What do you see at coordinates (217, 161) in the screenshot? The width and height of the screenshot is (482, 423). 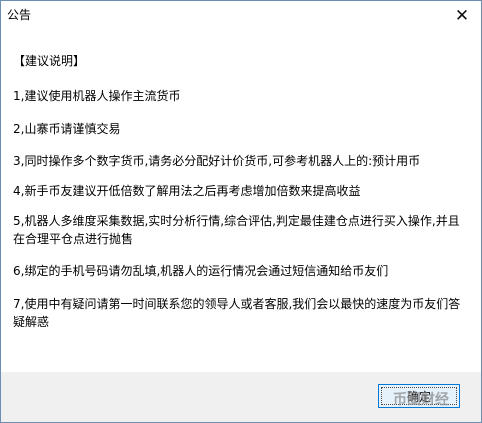 I see `announcement-line-3: 3,同时操作多个数字货币,请务必分配好计价货币,可参考机器人上的:预计用币` at bounding box center [217, 161].